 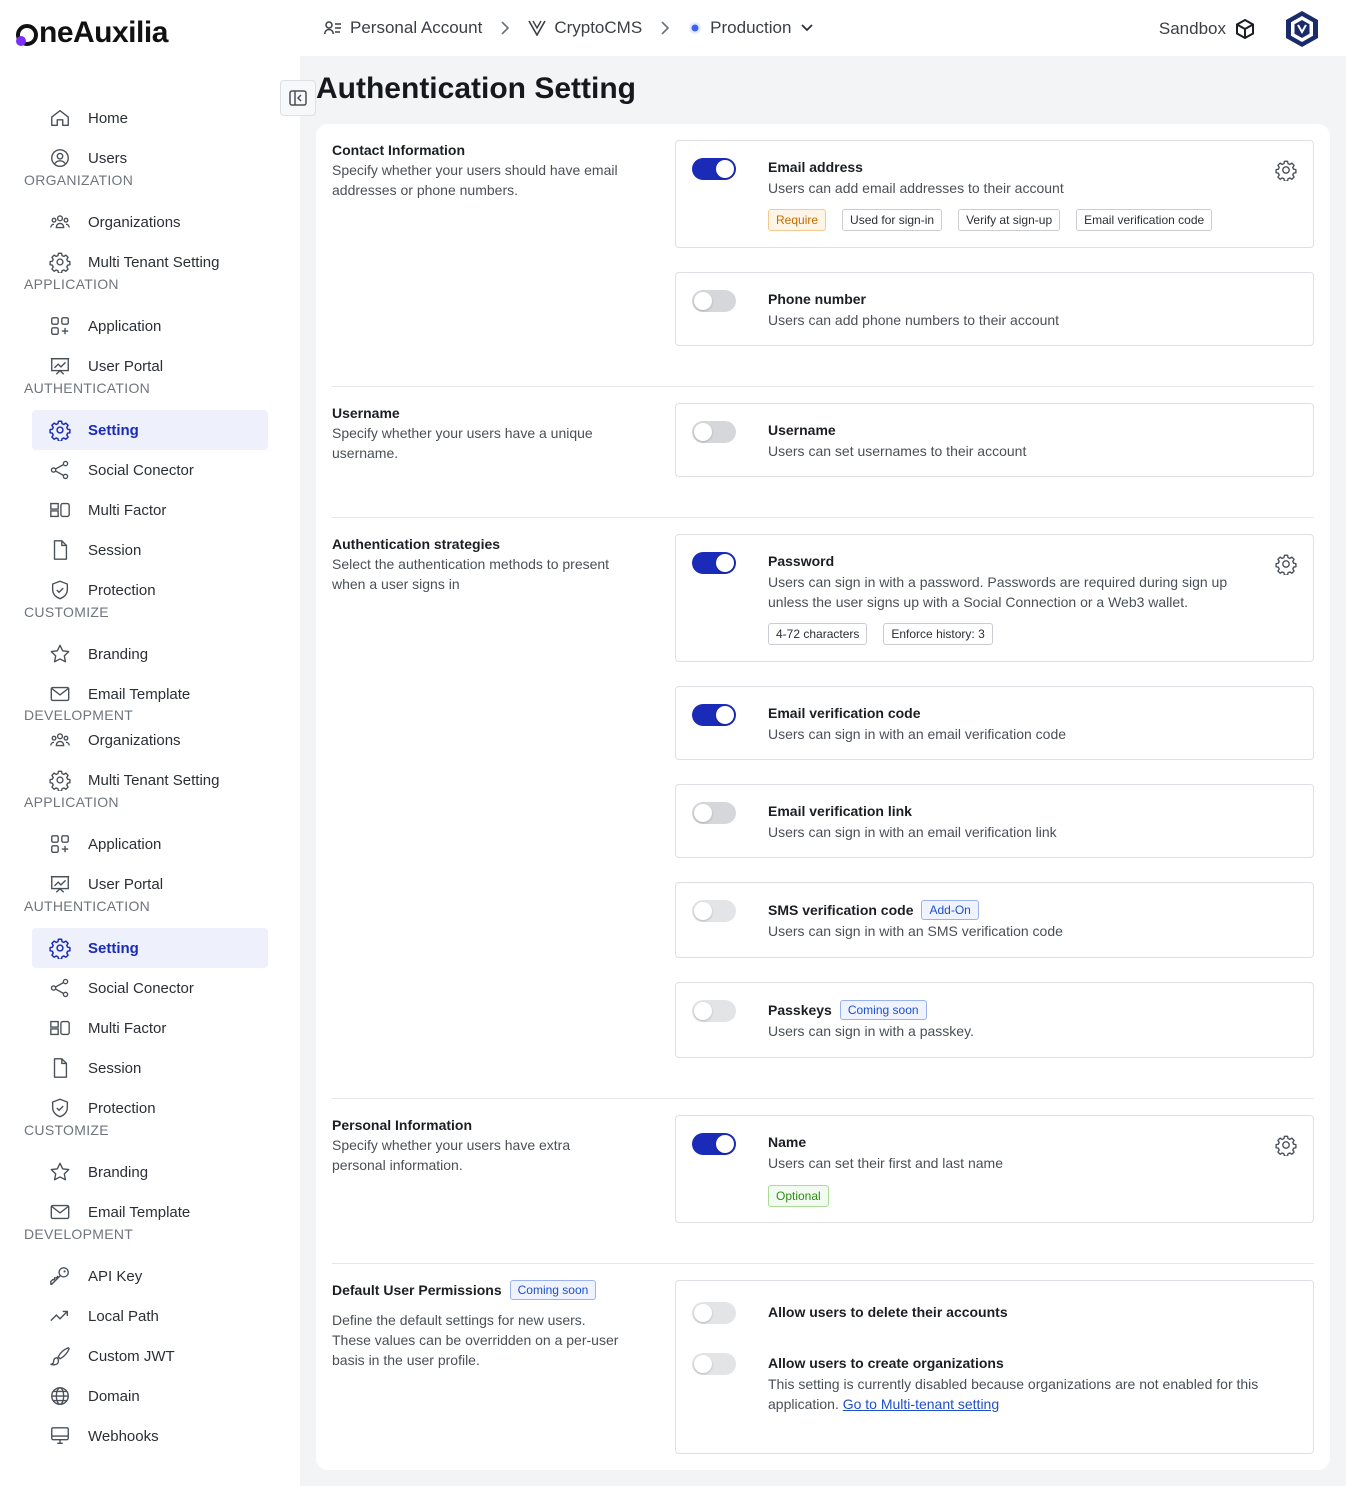 I want to click on monitor-icon, so click(x=60, y=1436).